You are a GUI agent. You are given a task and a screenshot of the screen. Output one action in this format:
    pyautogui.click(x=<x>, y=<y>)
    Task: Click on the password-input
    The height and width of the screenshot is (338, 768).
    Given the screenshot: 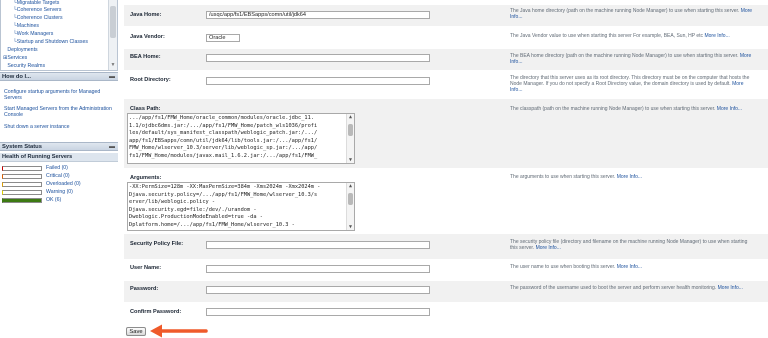 What is the action you would take?
    pyautogui.click(x=318, y=290)
    